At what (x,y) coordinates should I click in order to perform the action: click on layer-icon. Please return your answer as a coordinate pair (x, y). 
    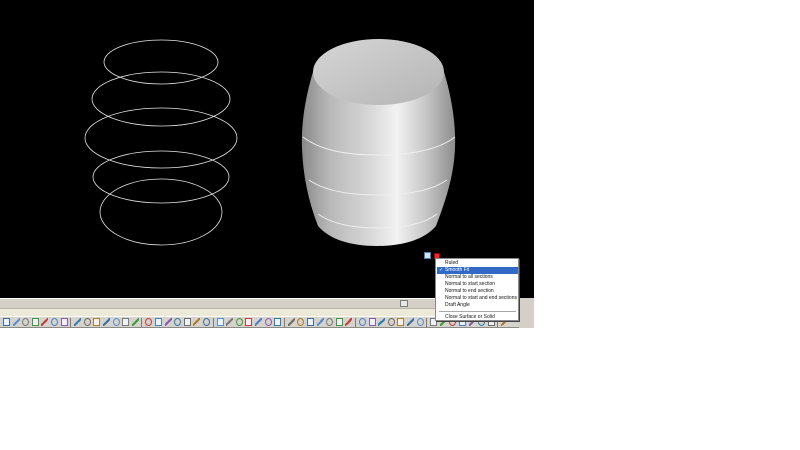
    Looking at the image, I should click on (362, 322).